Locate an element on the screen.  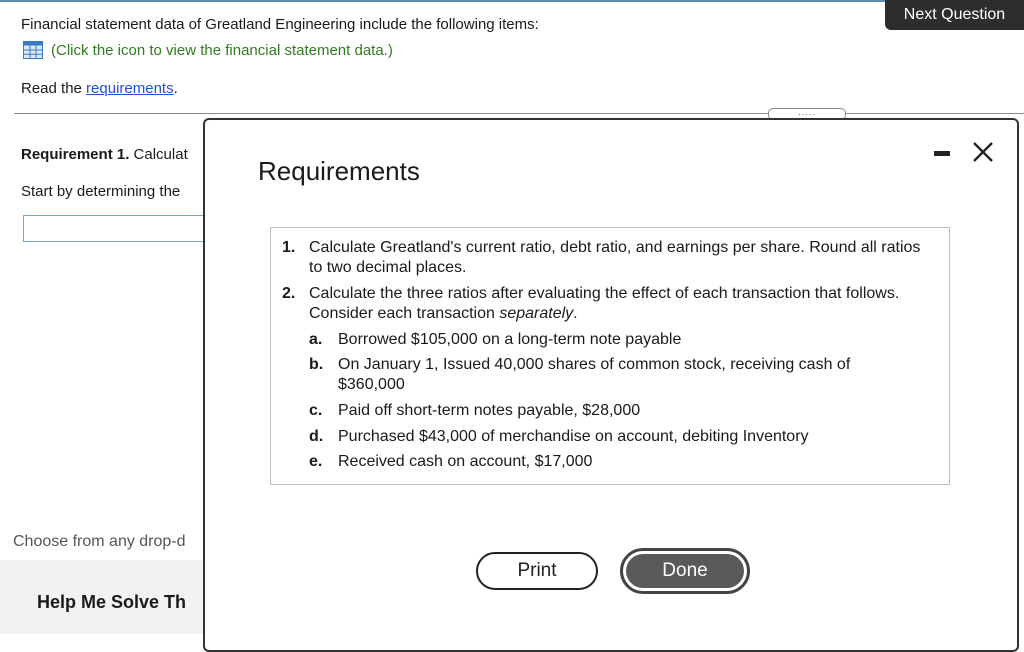
read-suffix: . is located at coordinates (175, 88).